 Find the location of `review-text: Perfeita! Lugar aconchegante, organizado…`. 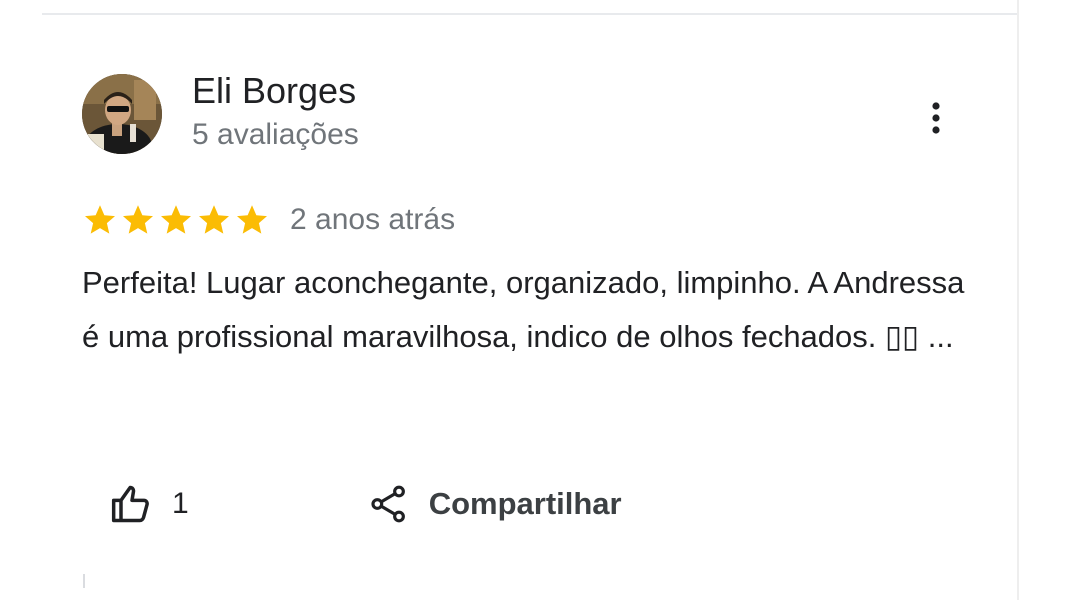

review-text: Perfeita! Lugar aconchegante, organizado… is located at coordinates (523, 309).